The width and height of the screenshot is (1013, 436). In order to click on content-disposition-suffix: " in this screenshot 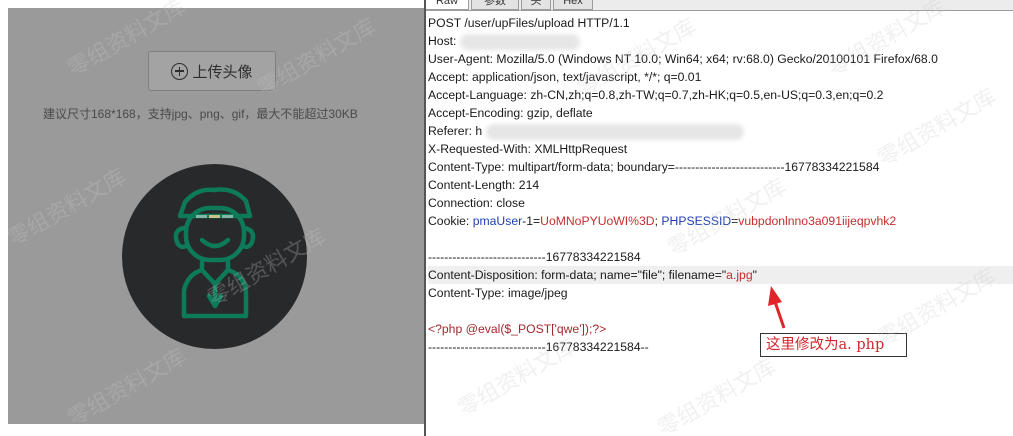, I will do `click(754, 275)`.